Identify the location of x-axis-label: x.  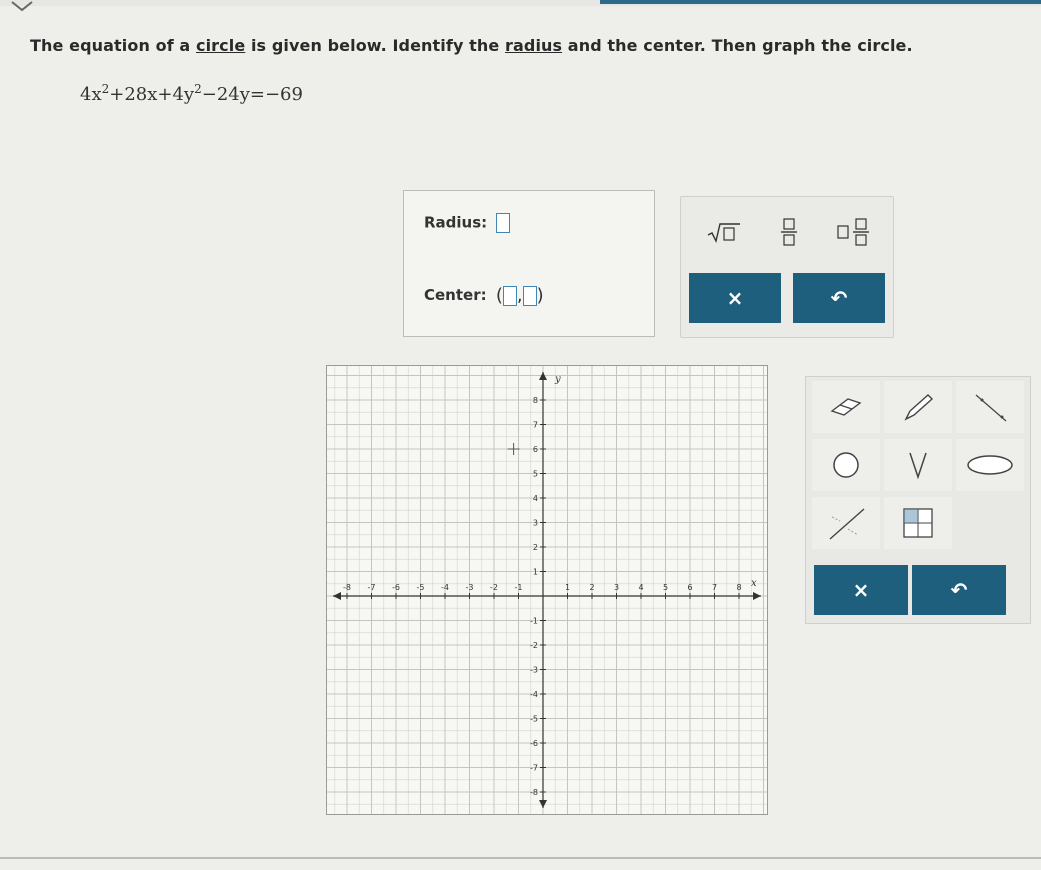
(754, 583).